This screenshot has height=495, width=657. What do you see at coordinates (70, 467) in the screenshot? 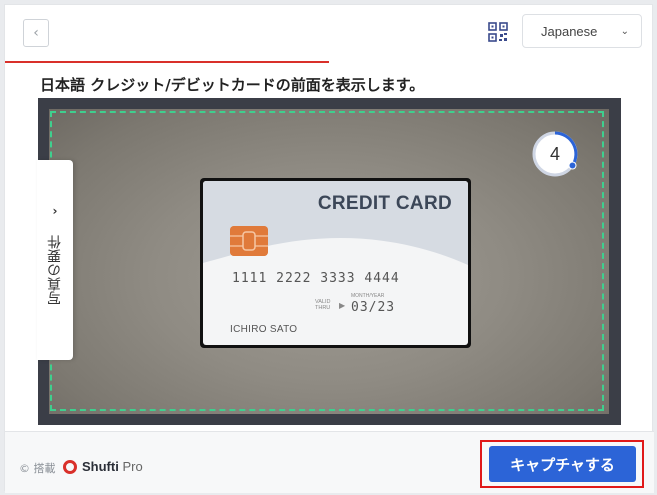
I see `shufti-logo-icon` at bounding box center [70, 467].